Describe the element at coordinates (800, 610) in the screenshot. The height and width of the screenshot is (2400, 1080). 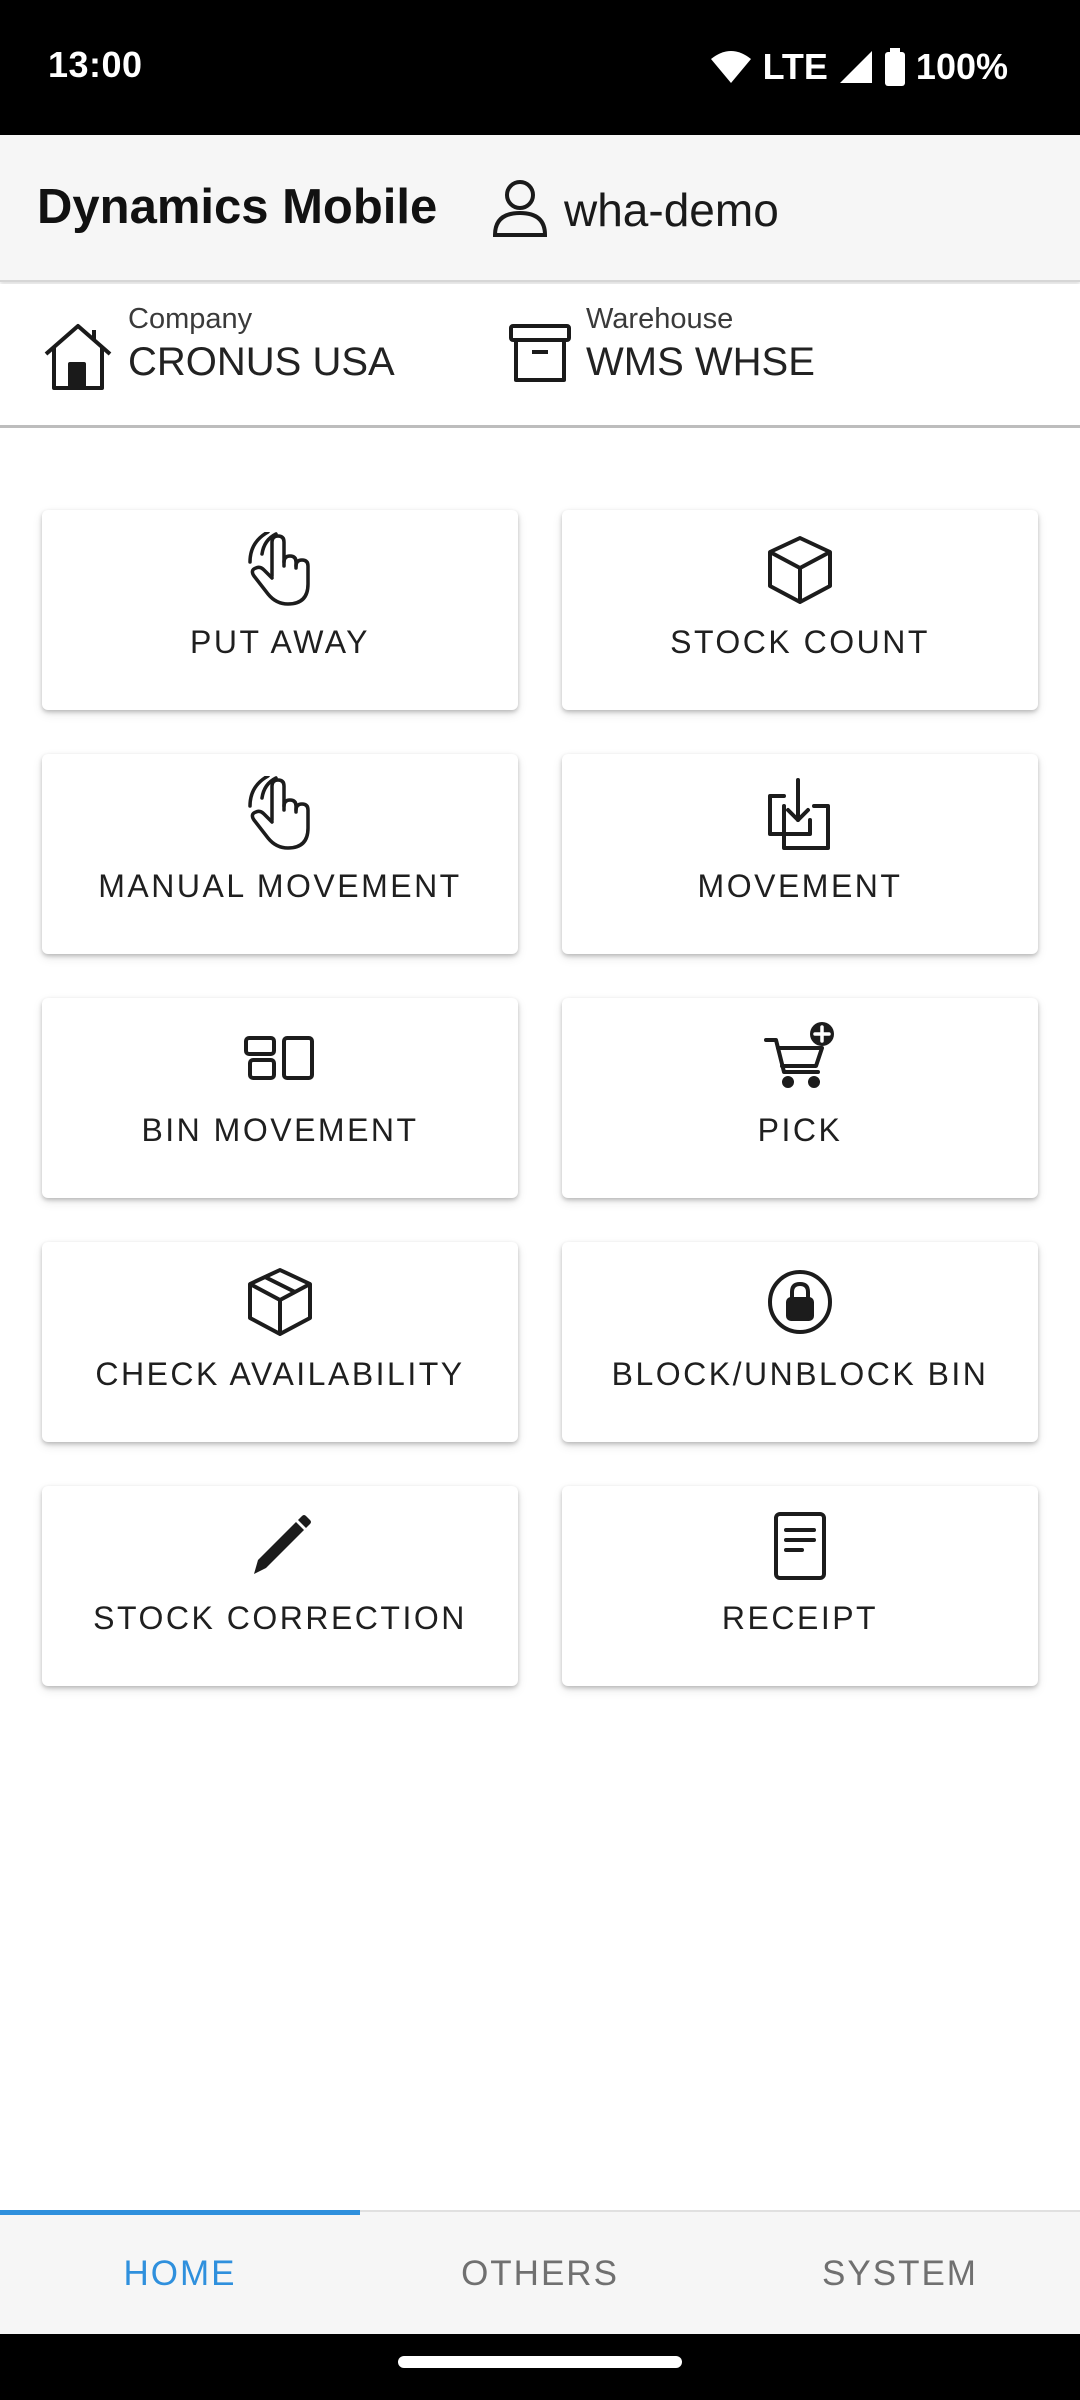
I see `stock-count-button: STOCK COUNT` at that location.